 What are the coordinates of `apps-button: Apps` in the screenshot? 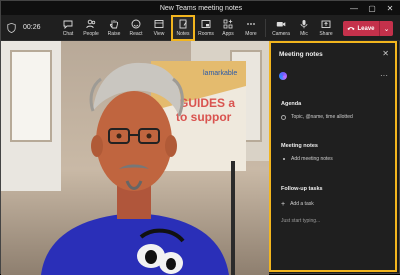 It's located at (228, 28).